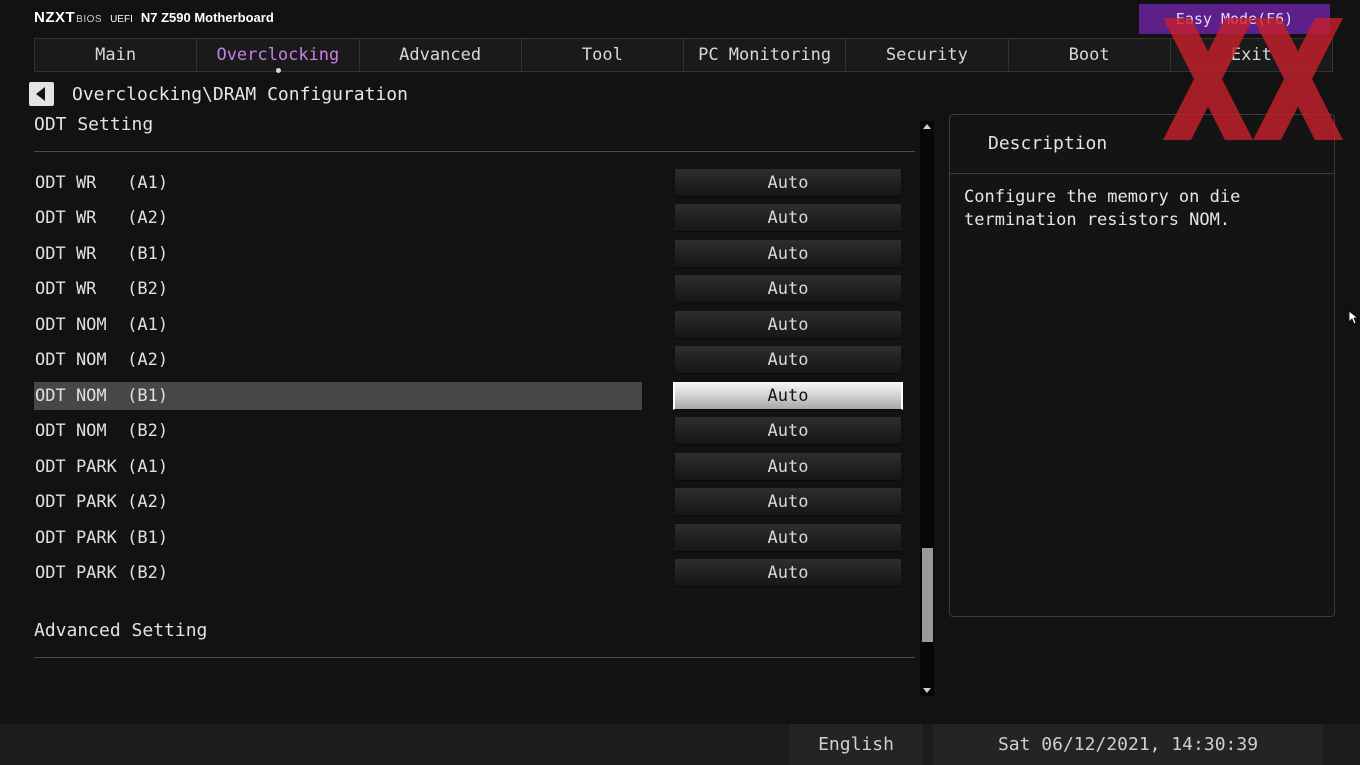 Image resolution: width=1360 pixels, height=765 pixels. I want to click on scrollbar-thumb, so click(927, 595).